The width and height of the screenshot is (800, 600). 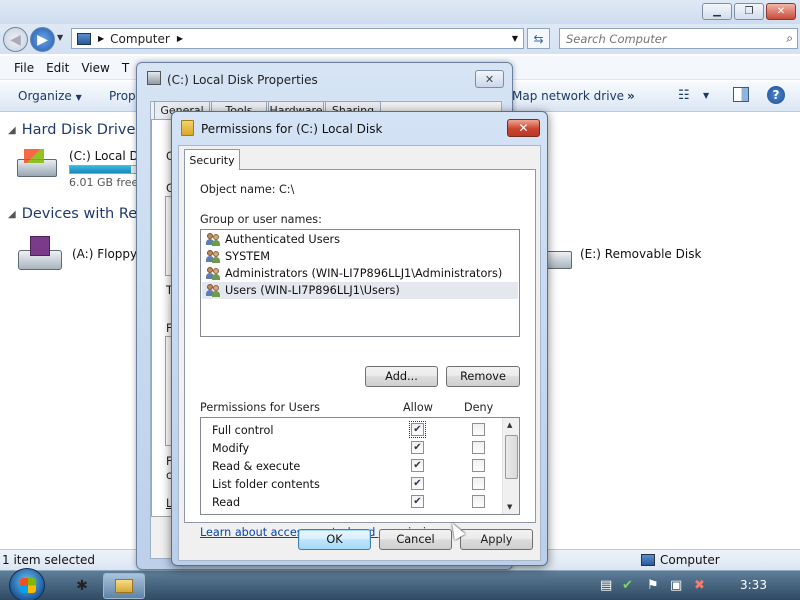 I want to click on forward-button: ▶, so click(x=42, y=39).